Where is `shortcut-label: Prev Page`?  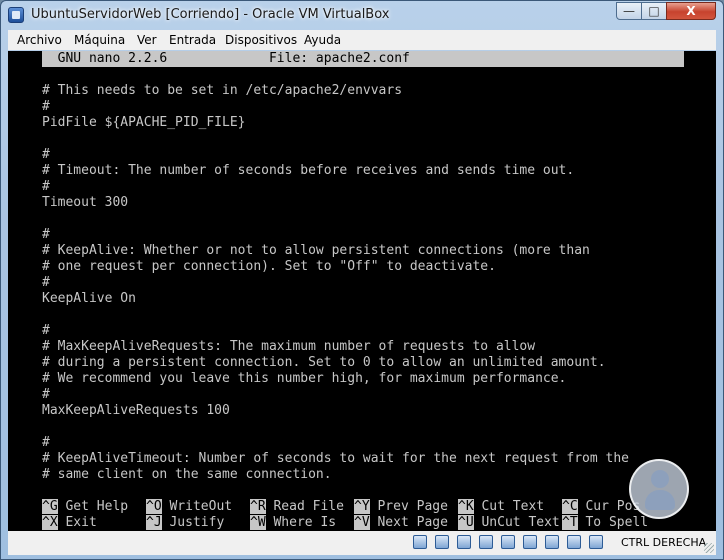
shortcut-label: Prev Page is located at coordinates (408, 506).